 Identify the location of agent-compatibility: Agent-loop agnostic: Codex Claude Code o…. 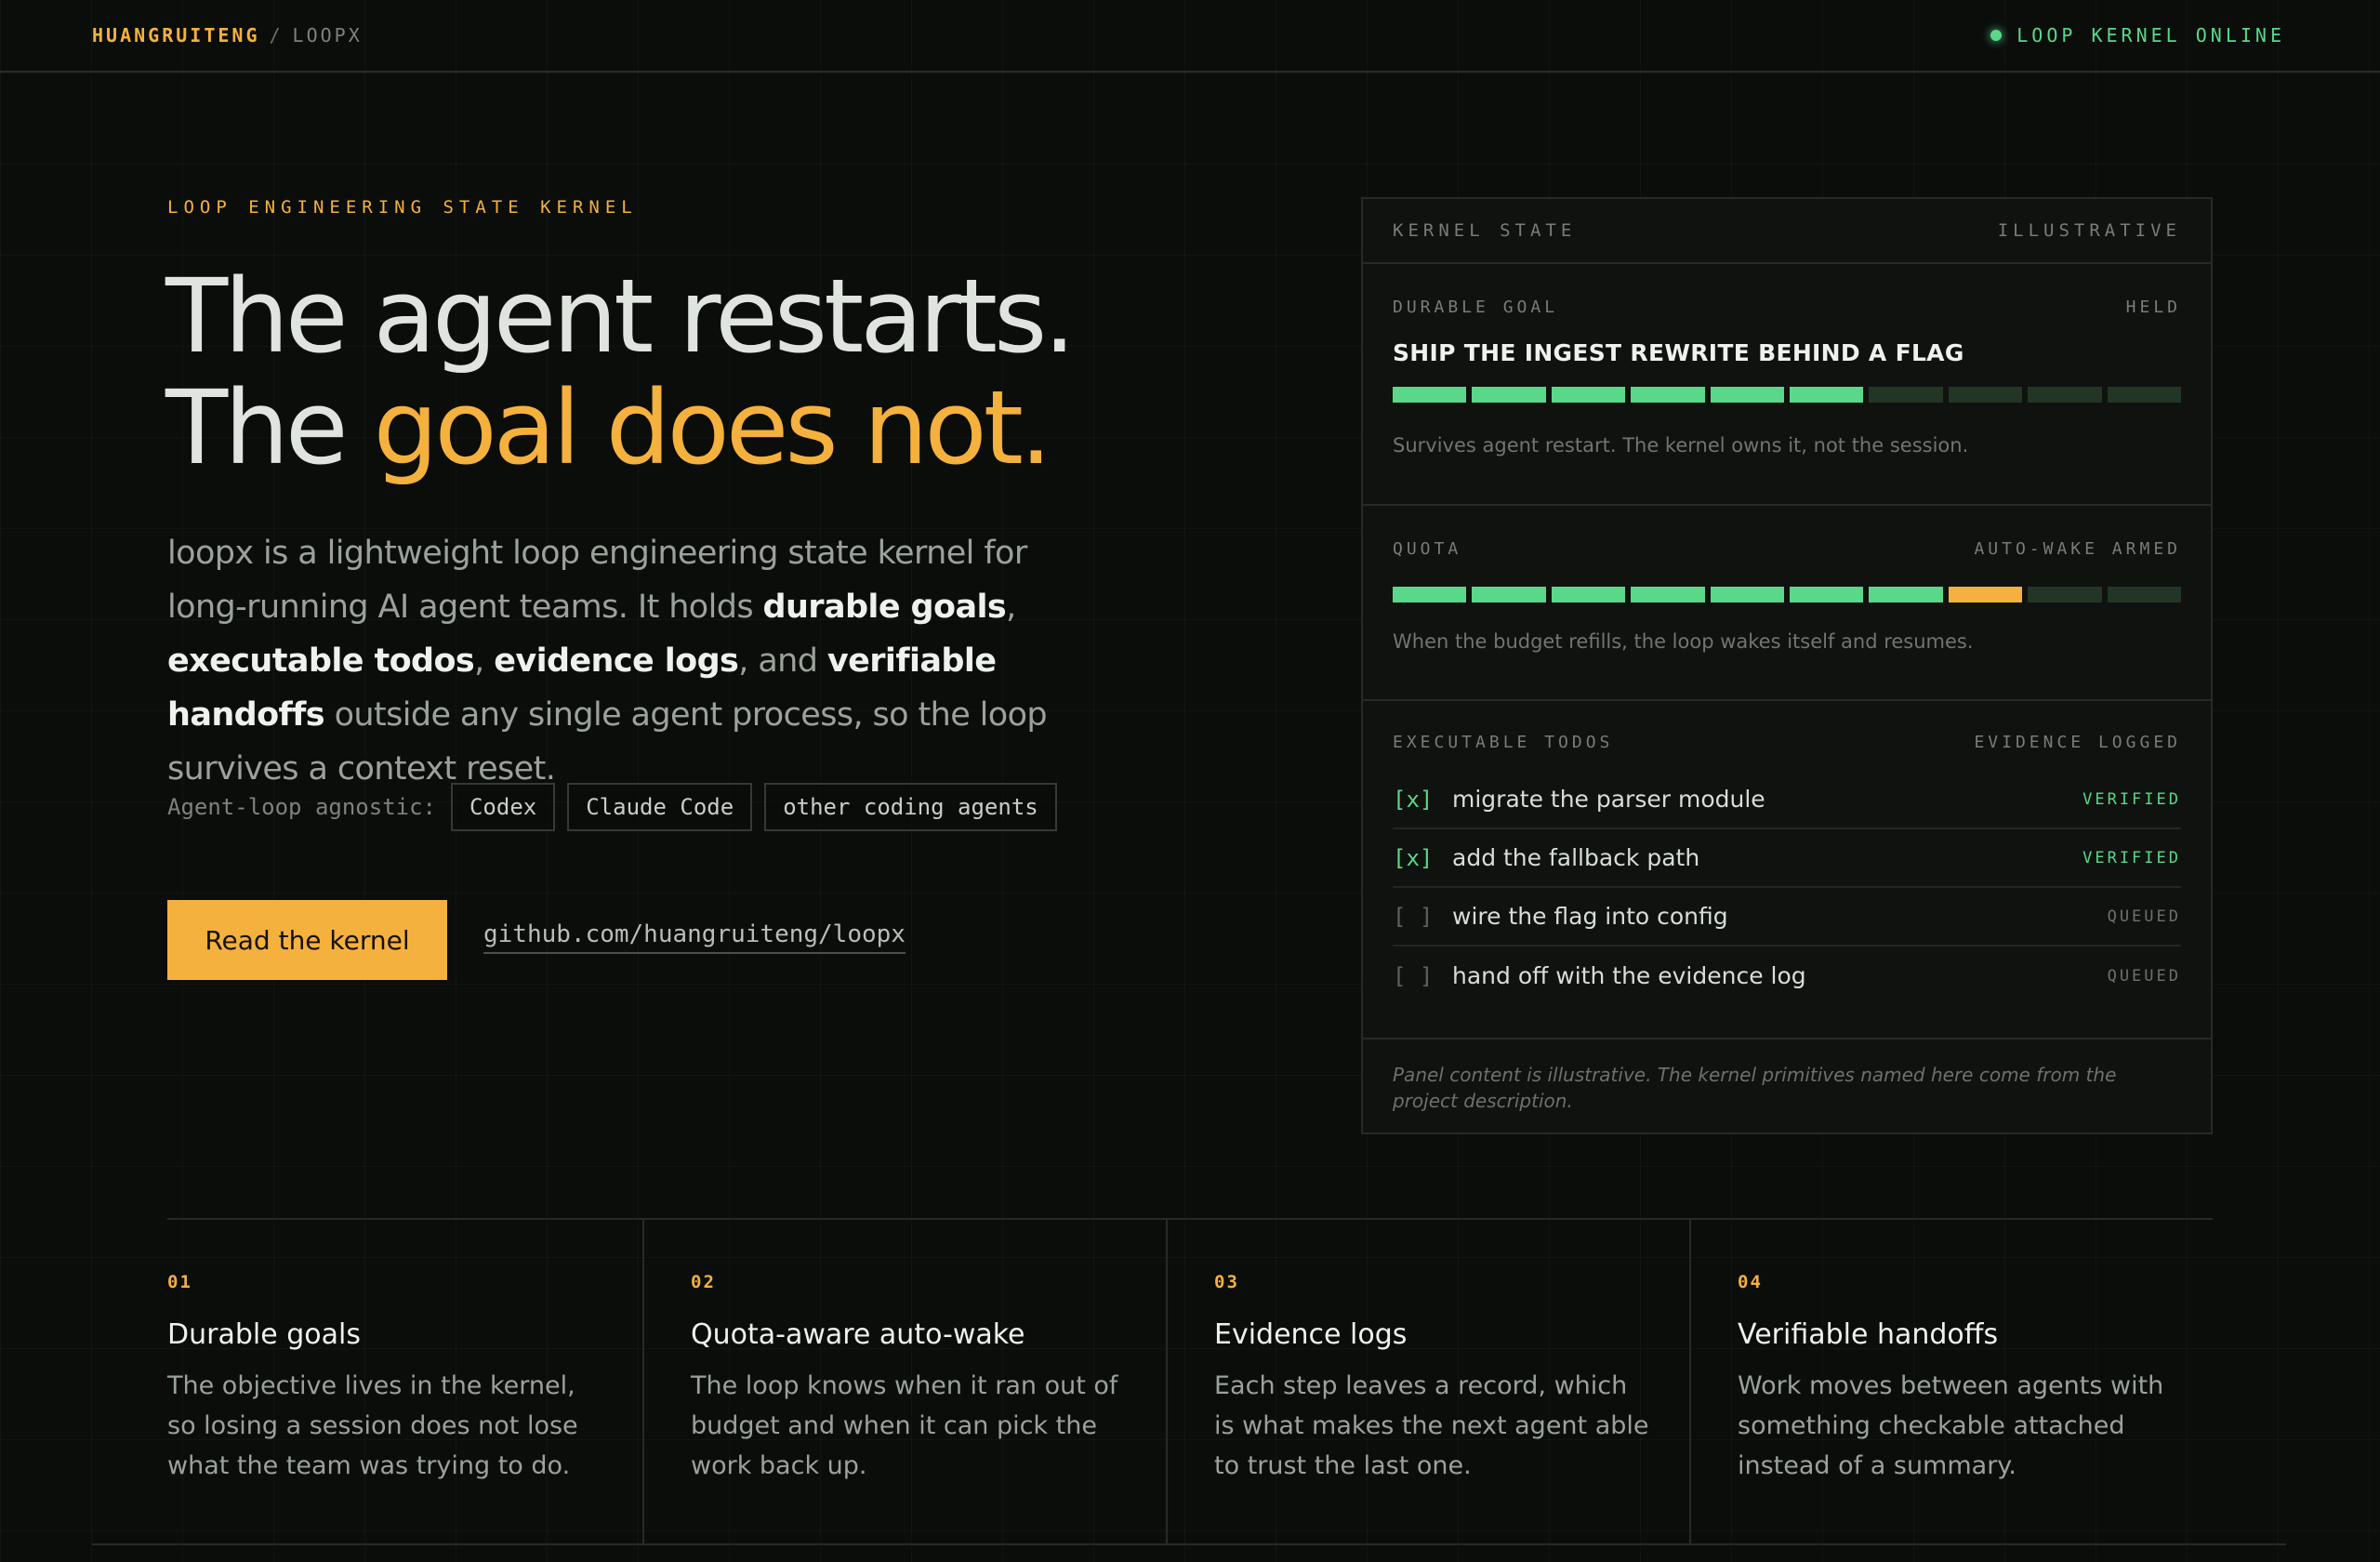
(618, 807).